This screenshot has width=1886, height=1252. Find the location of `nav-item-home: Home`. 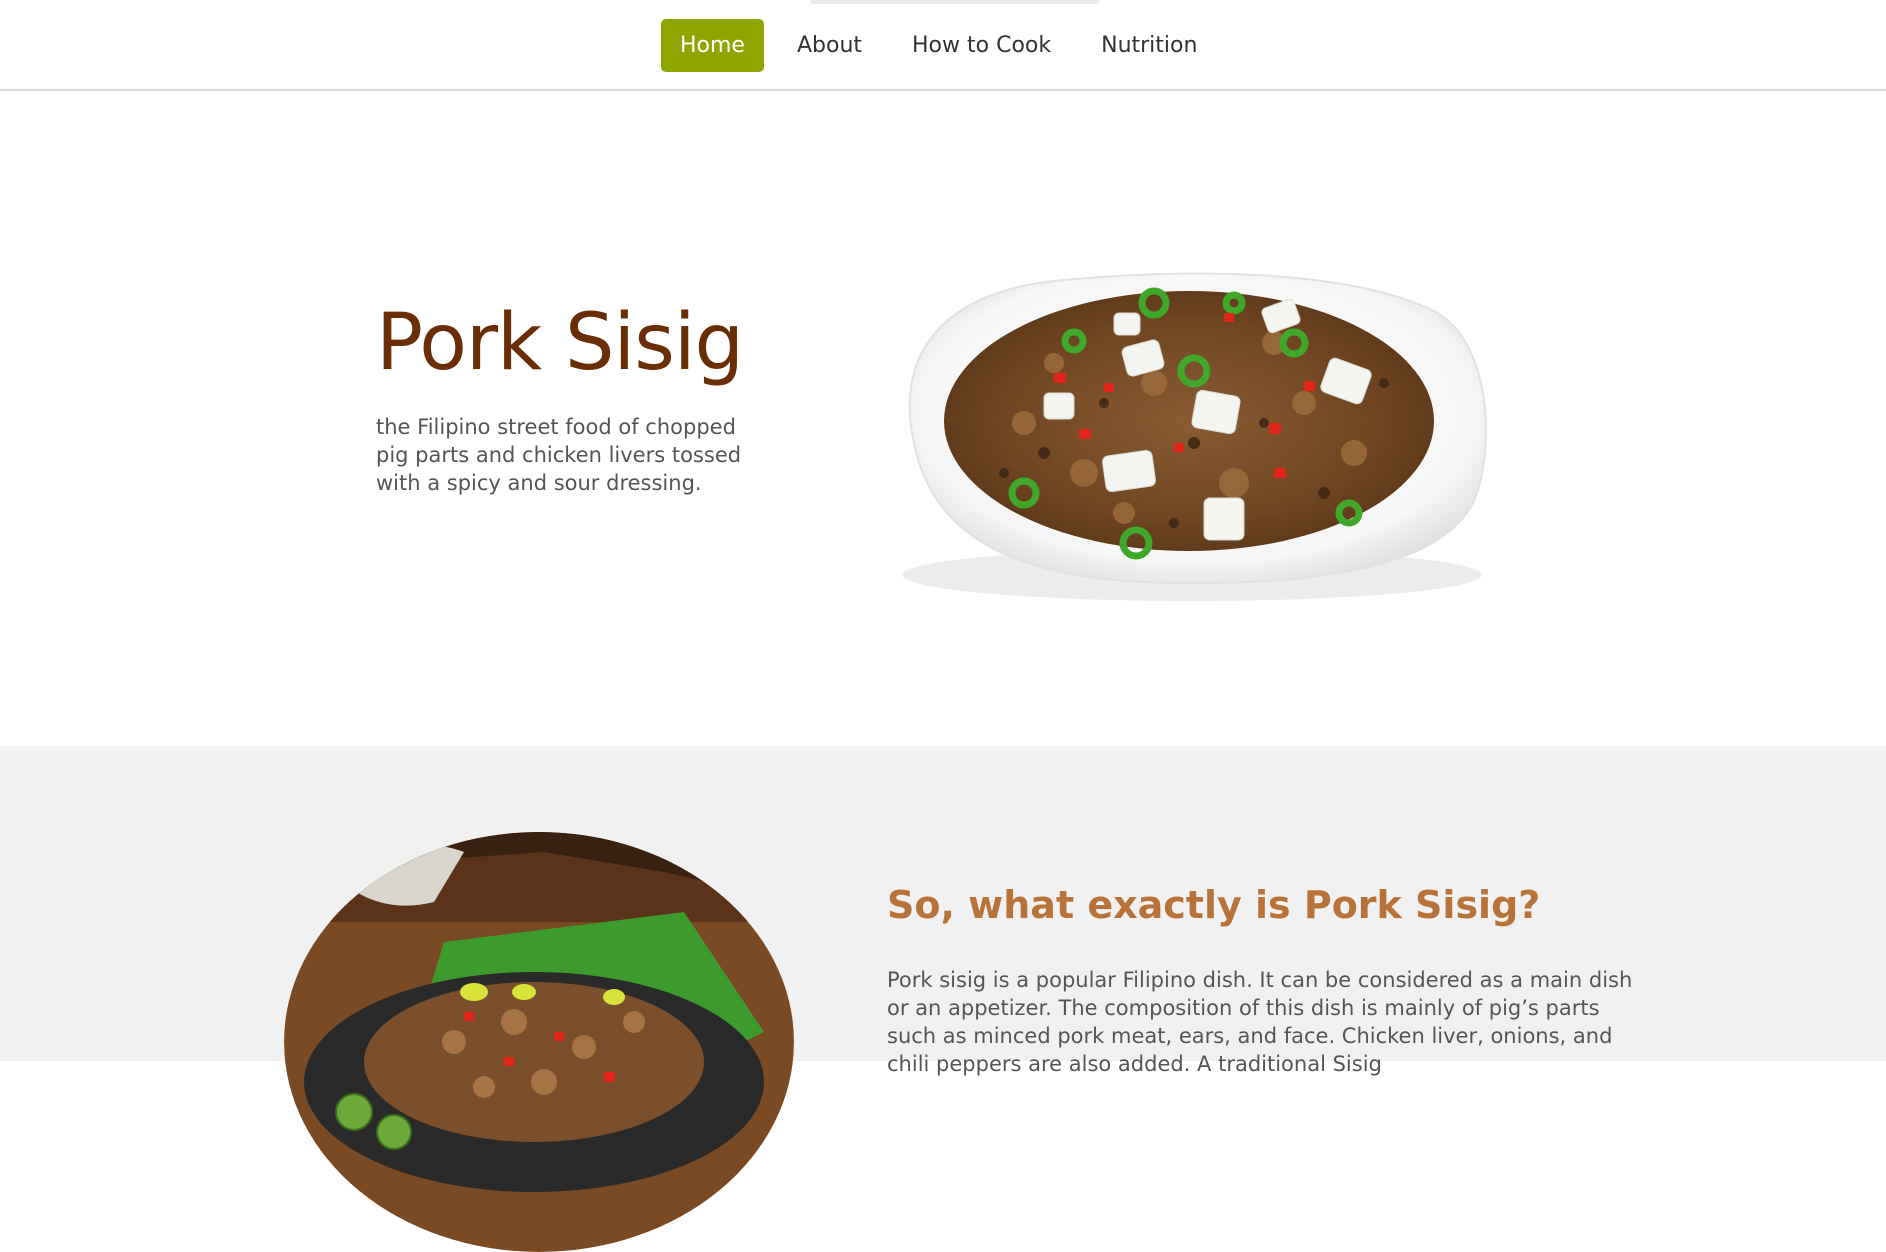

nav-item-home: Home is located at coordinates (712, 45).